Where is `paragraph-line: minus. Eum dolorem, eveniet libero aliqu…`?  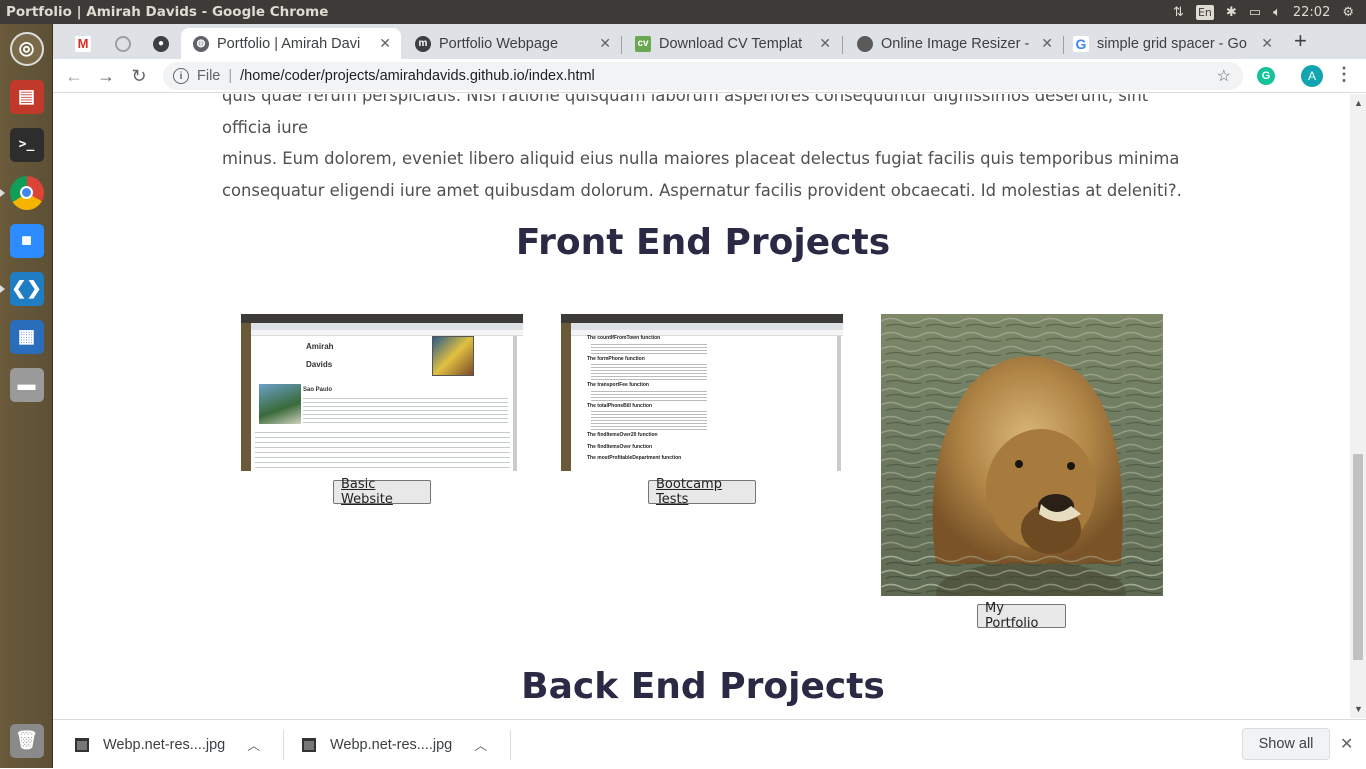 paragraph-line: minus. Eum dolorem, eveniet libero aliqu… is located at coordinates (701, 158).